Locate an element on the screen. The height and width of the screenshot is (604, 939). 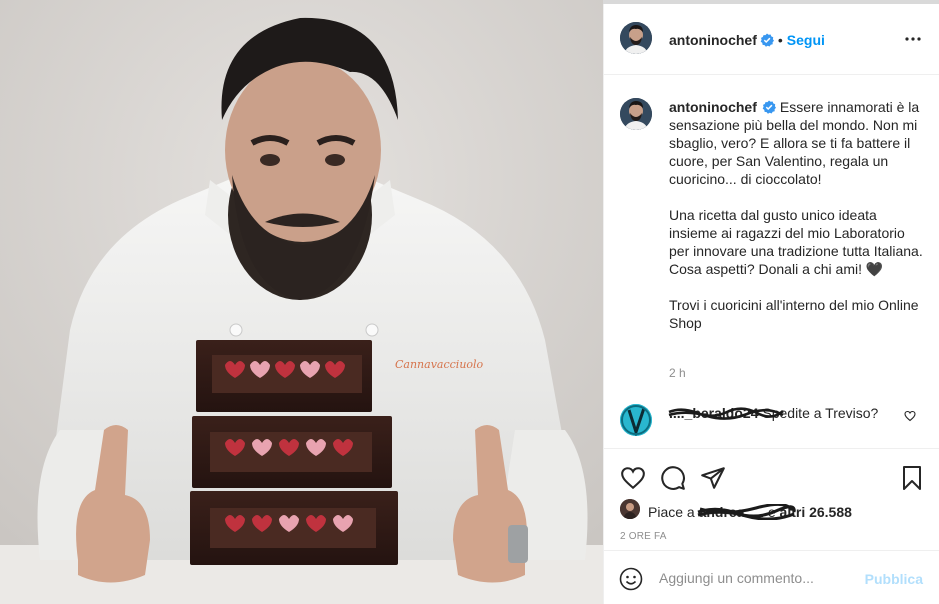
comment-username: ...._beraldo24 is located at coordinates (726, 413).